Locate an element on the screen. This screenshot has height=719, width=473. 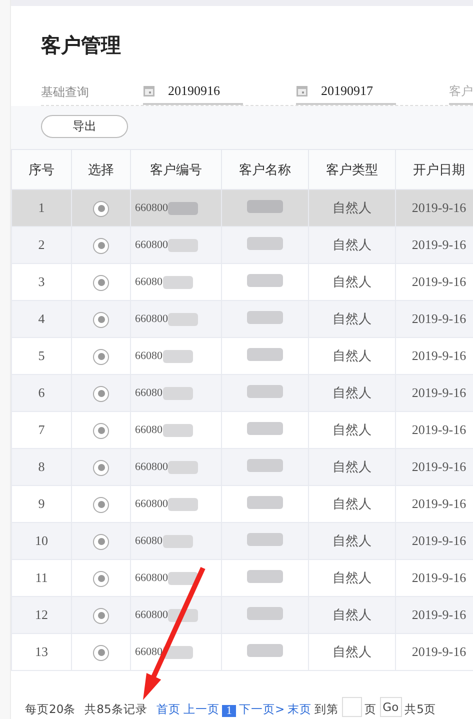
table-cell: 12 is located at coordinates (42, 615).